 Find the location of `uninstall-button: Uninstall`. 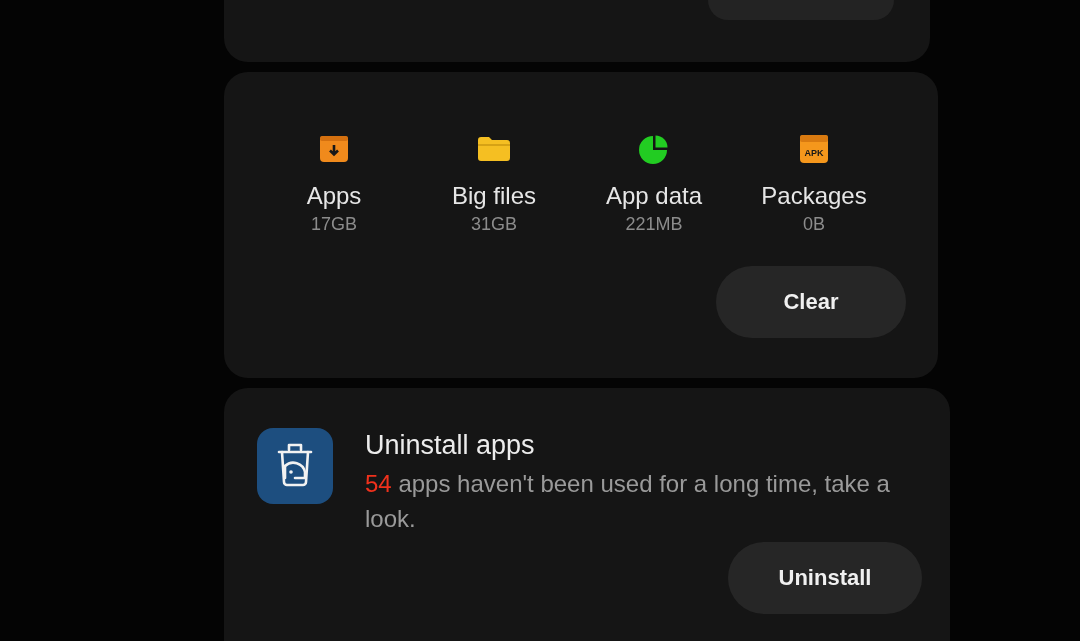

uninstall-button: Uninstall is located at coordinates (825, 578).